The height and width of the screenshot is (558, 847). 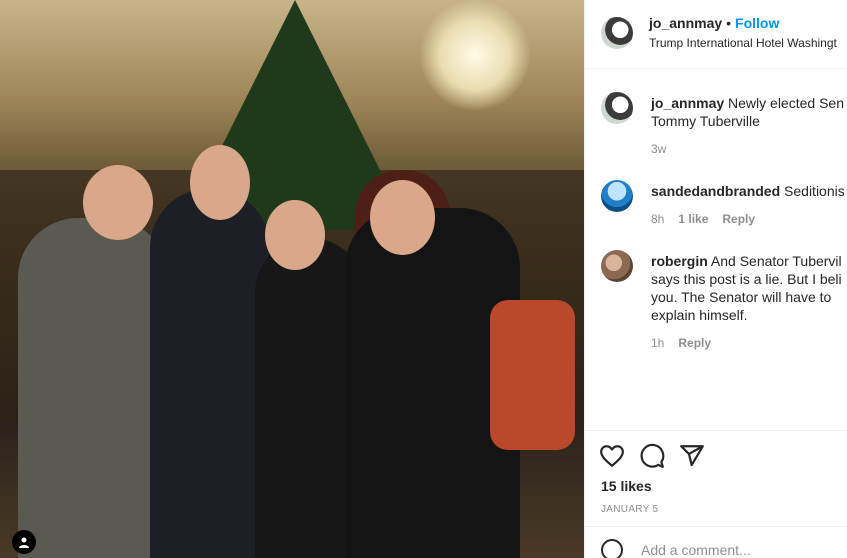 I want to click on likes-count: 15 likes, so click(x=626, y=486).